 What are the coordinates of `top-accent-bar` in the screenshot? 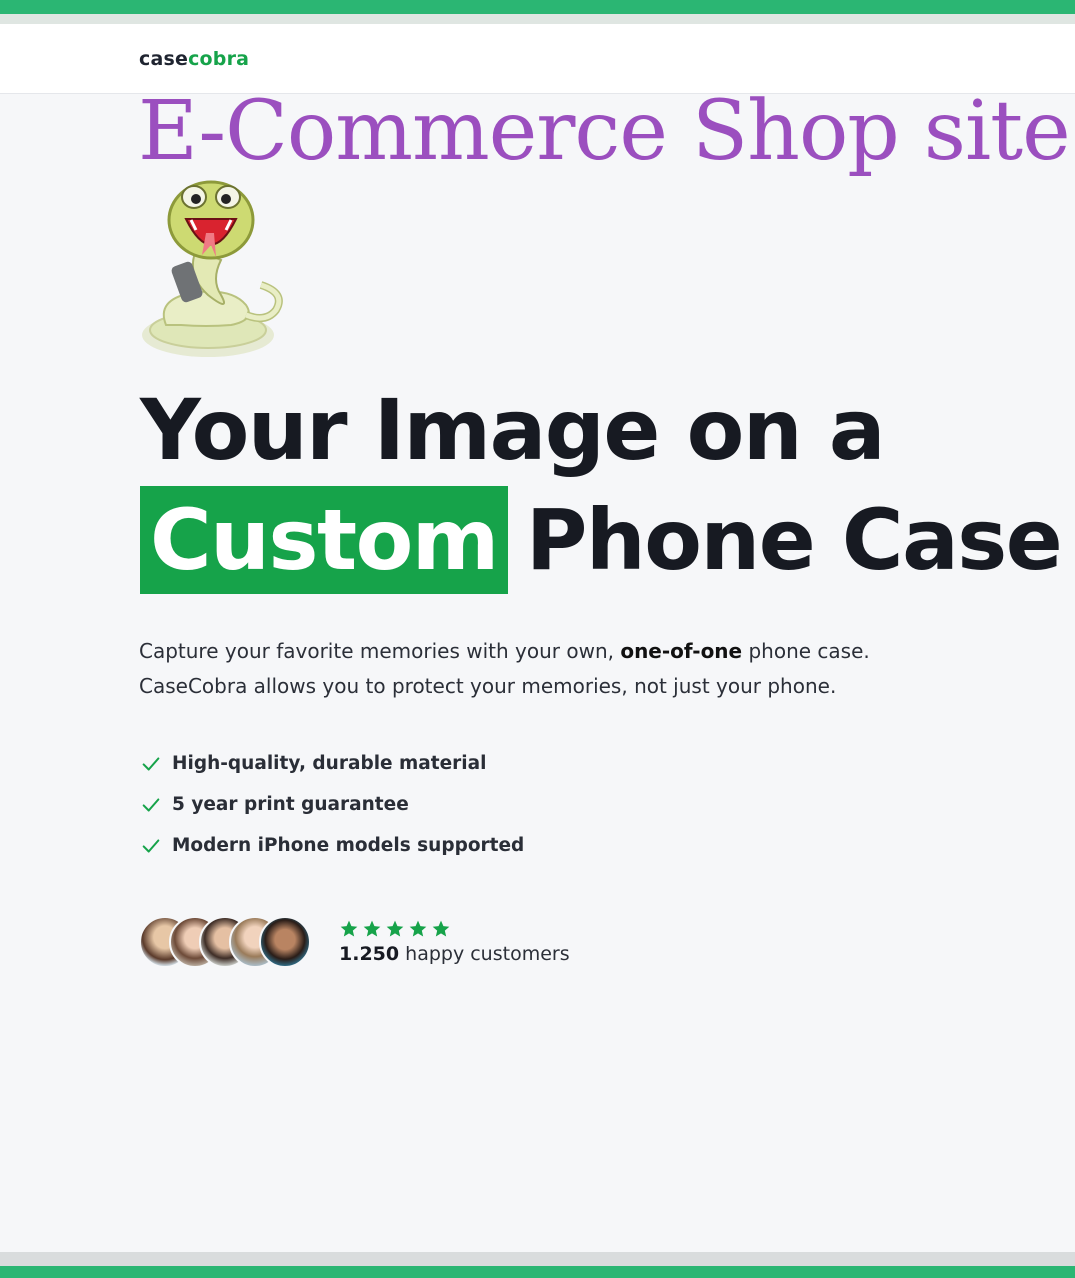 It's located at (537, 7).